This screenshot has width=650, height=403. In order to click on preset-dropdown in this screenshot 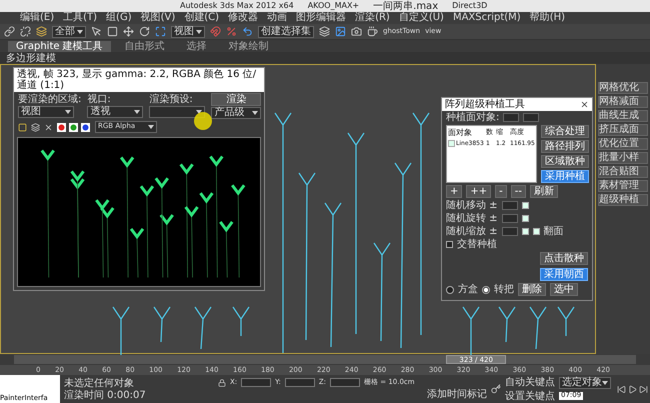, I will do `click(177, 112)`.